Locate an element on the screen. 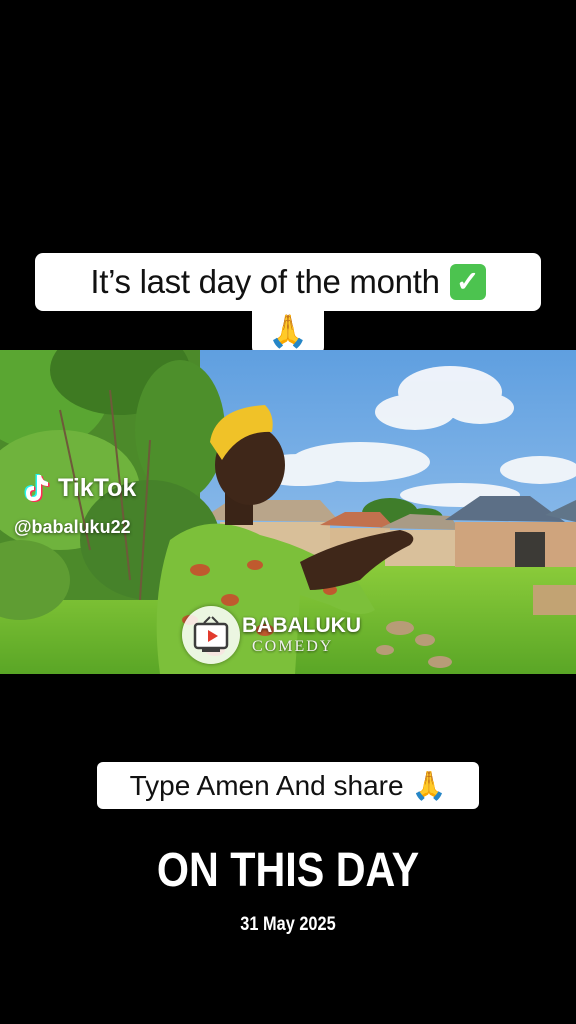  top-caption-emoji-row: 🙏 is located at coordinates (288, 330).